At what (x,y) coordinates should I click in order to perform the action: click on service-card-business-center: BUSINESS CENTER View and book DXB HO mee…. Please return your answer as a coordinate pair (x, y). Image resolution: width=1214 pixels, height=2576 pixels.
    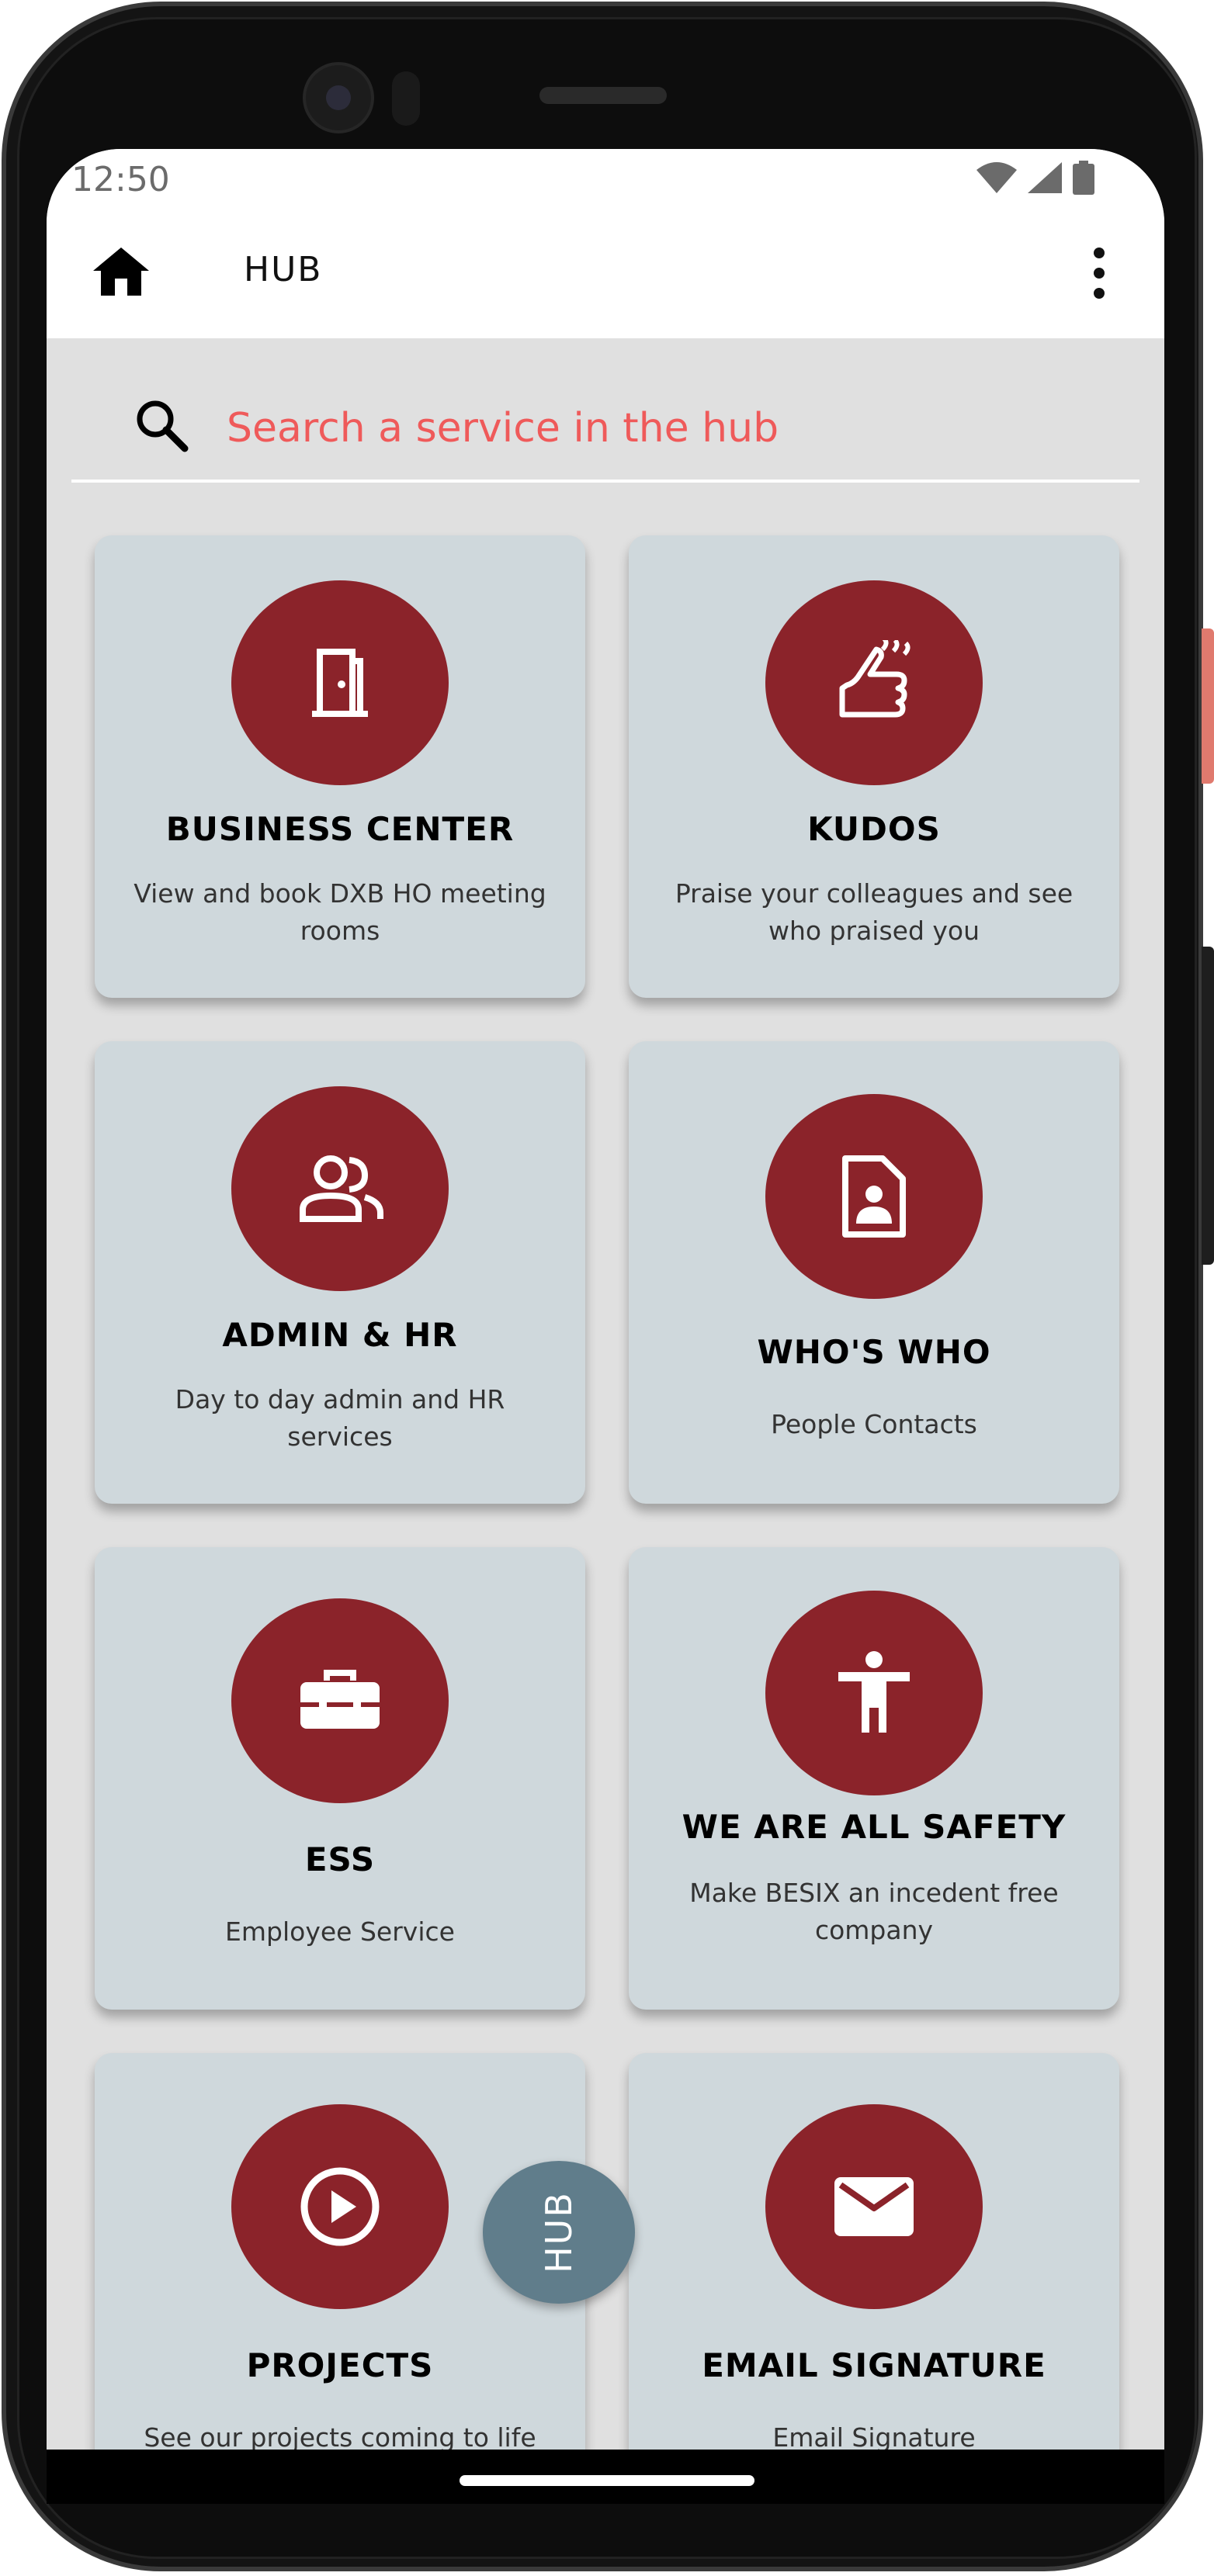
    Looking at the image, I should click on (340, 766).